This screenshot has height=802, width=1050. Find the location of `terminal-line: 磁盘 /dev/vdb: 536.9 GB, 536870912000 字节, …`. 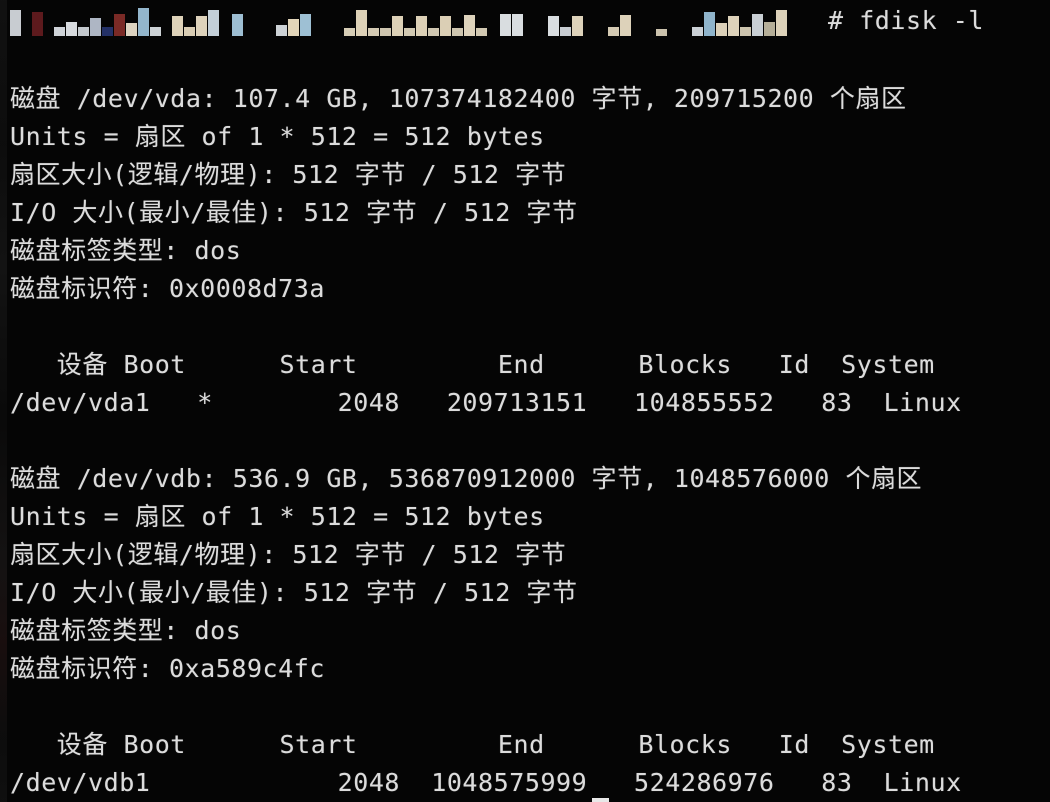

terminal-line: 磁盘 /dev/vdb: 536.9 GB, 536870912000 字节, … is located at coordinates (466, 478).